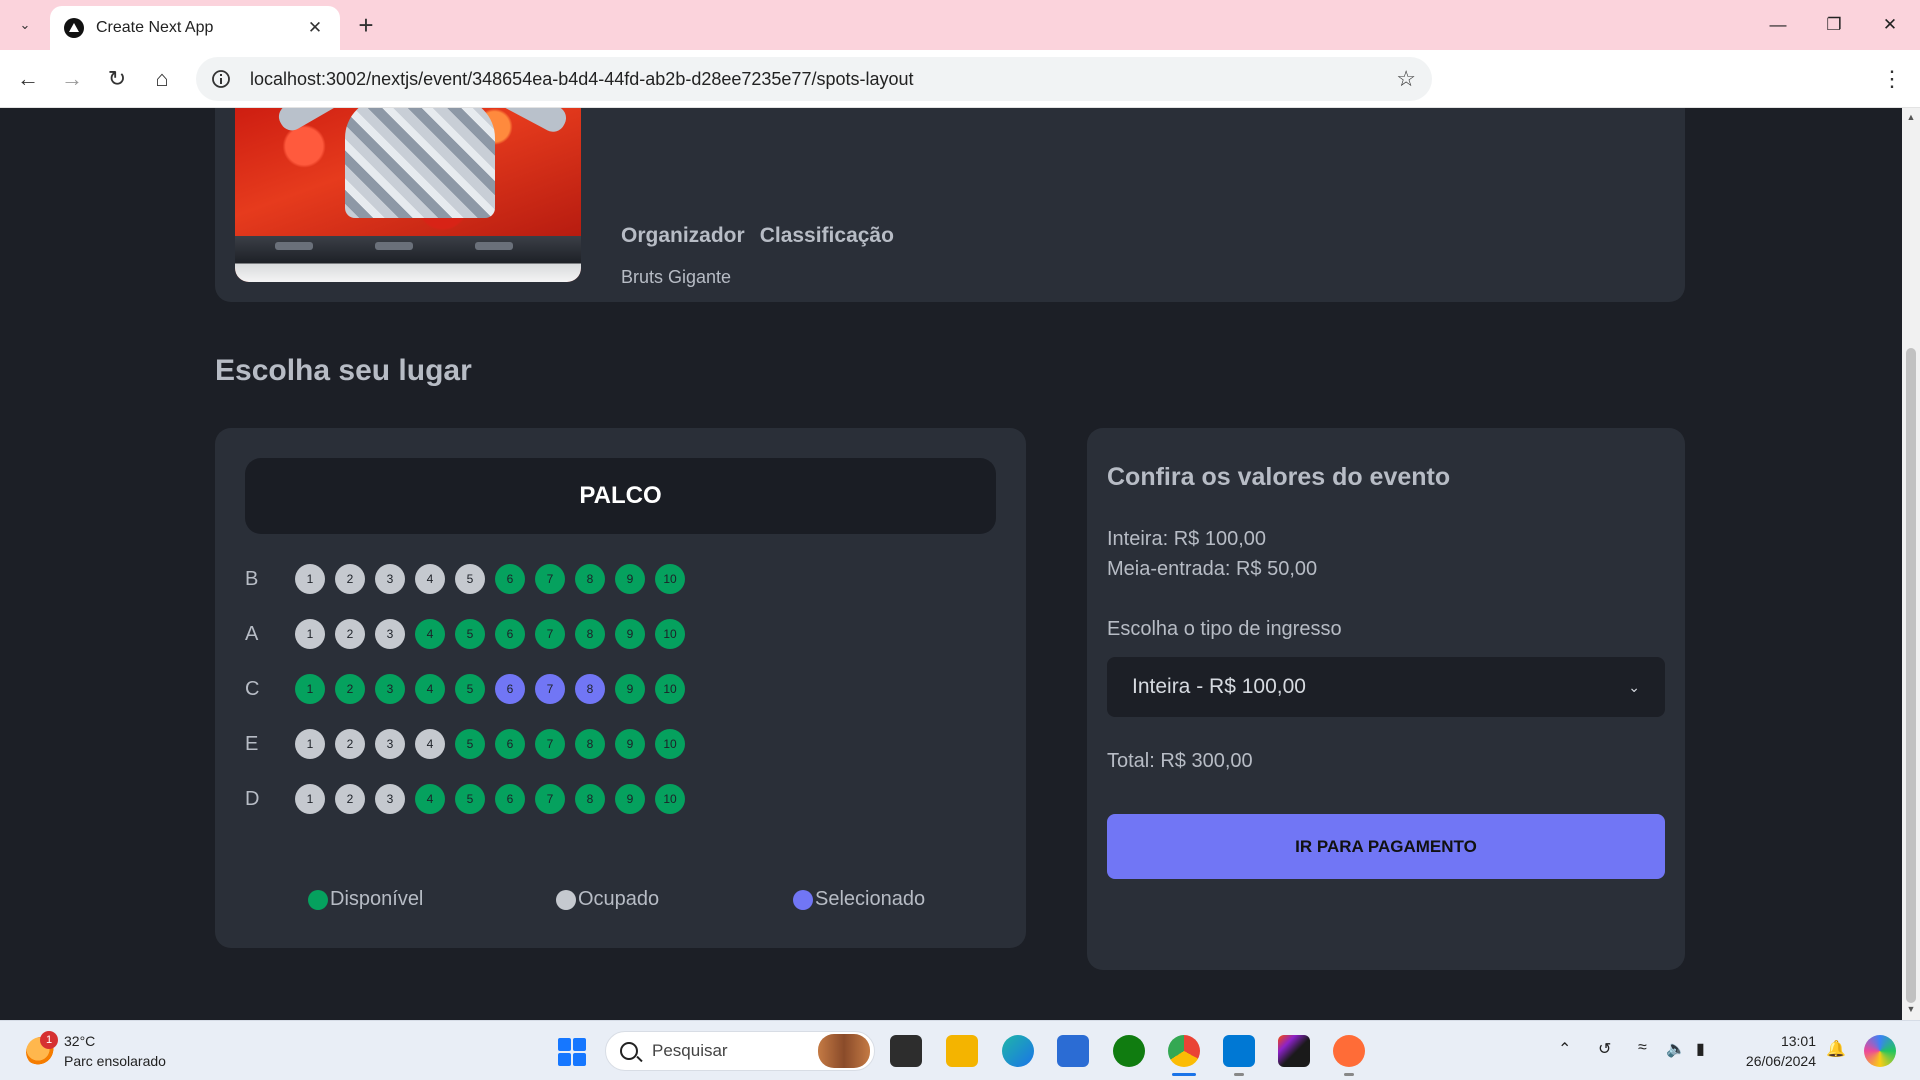  I want to click on seat-occupied: 2, so click(350, 579).